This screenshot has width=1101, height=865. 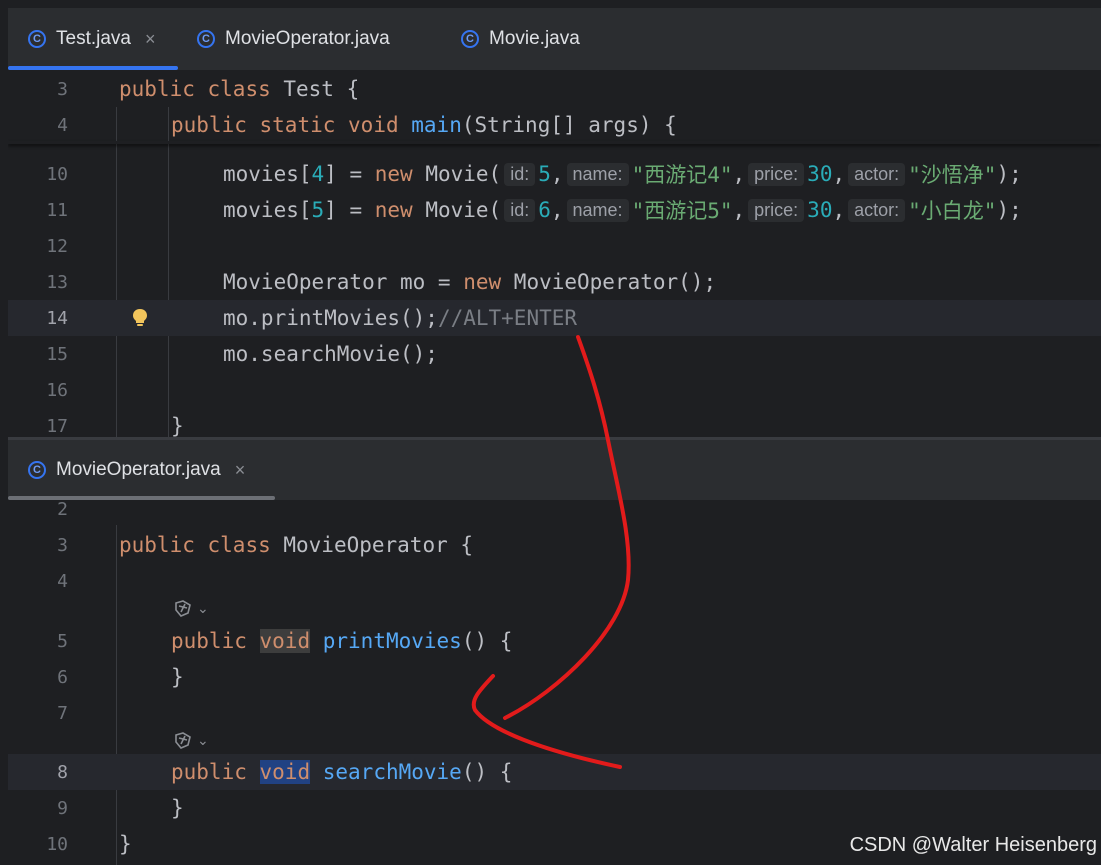 I want to click on sticky-scroll-divider, so click(x=554, y=142).